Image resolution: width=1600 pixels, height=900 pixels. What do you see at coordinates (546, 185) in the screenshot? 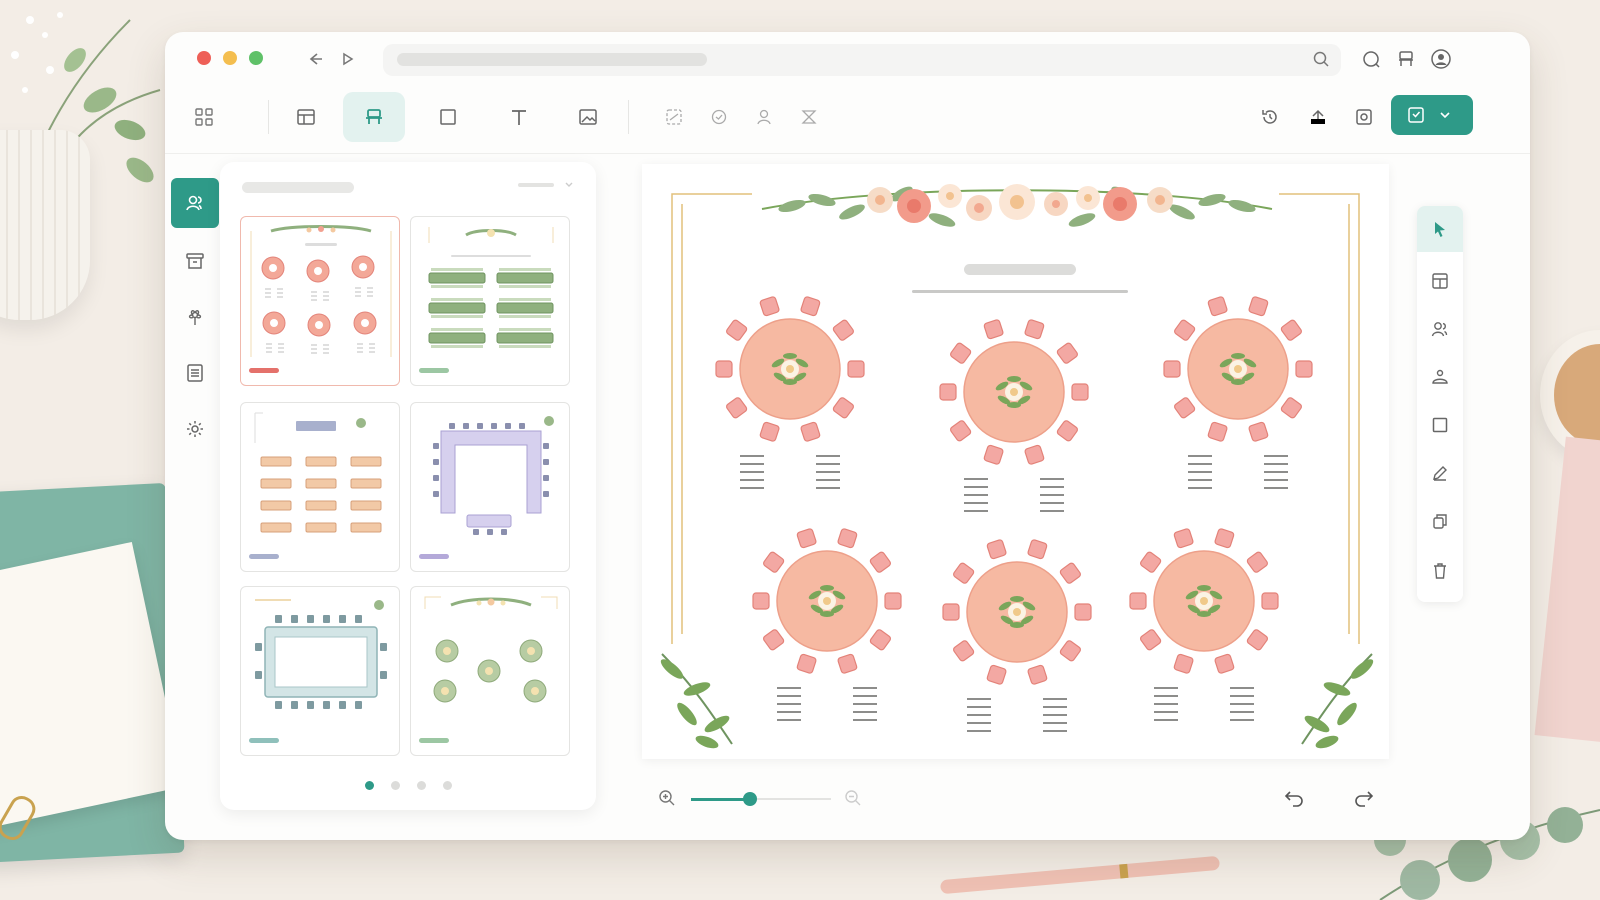
I see `sort-dropdown` at bounding box center [546, 185].